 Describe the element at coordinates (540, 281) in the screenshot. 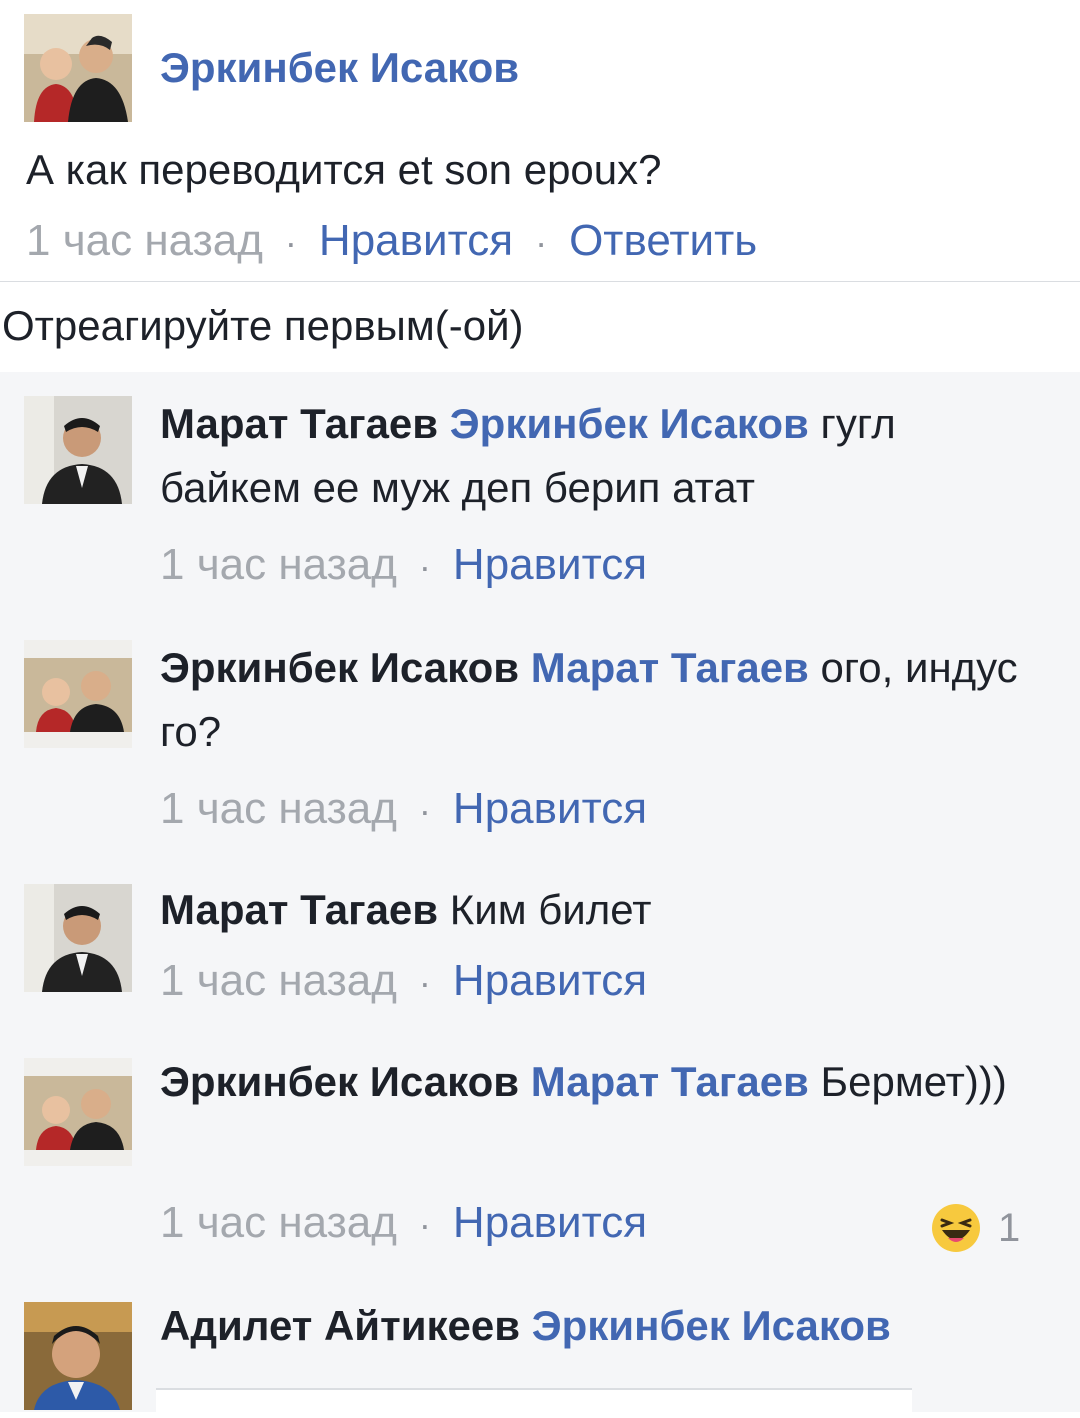

I see `divider` at that location.